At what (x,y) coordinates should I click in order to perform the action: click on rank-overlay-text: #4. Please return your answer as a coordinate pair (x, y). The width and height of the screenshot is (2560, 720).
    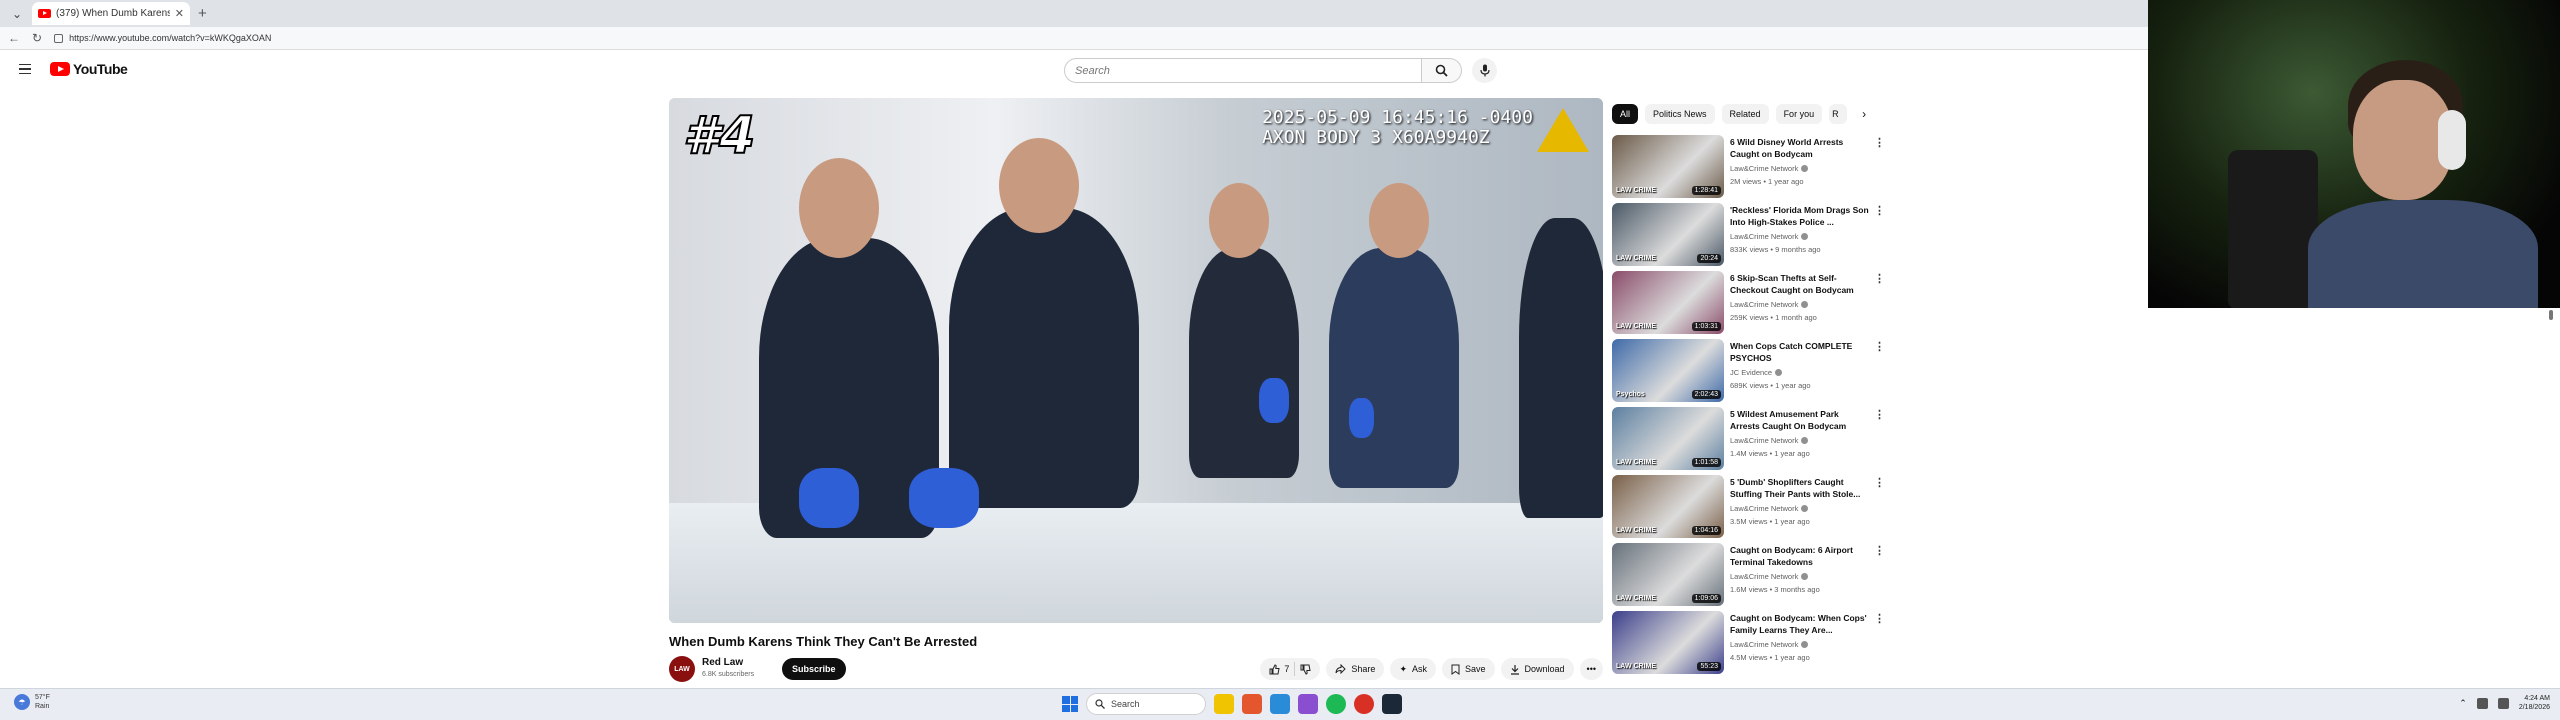
    Looking at the image, I should click on (719, 136).